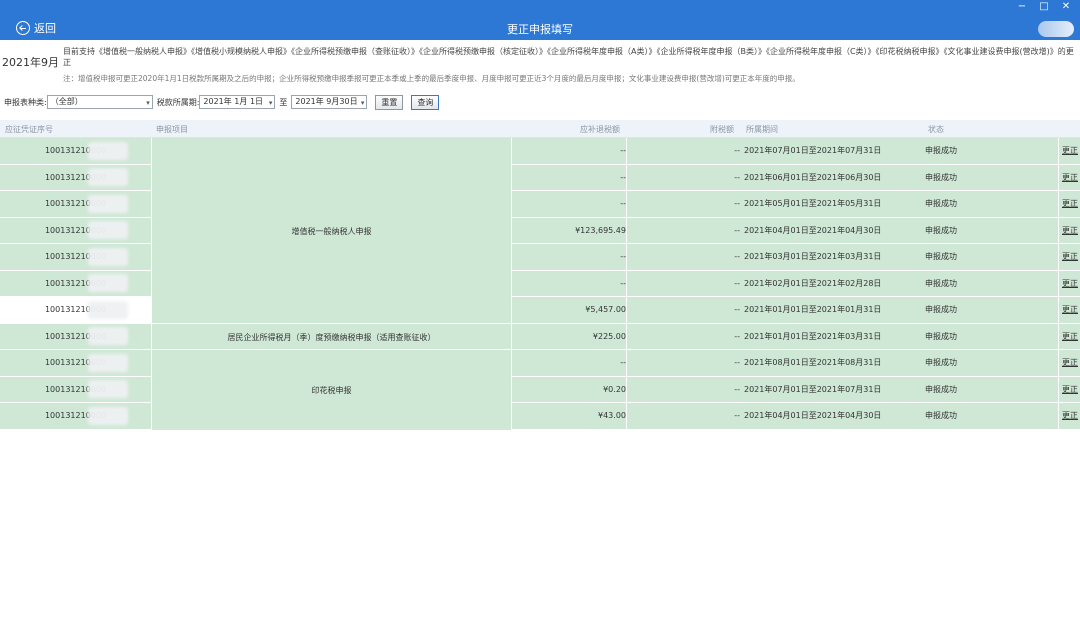  Describe the element at coordinates (605, 309) in the screenshot. I see `row-amount: ¥5,457.00` at that location.